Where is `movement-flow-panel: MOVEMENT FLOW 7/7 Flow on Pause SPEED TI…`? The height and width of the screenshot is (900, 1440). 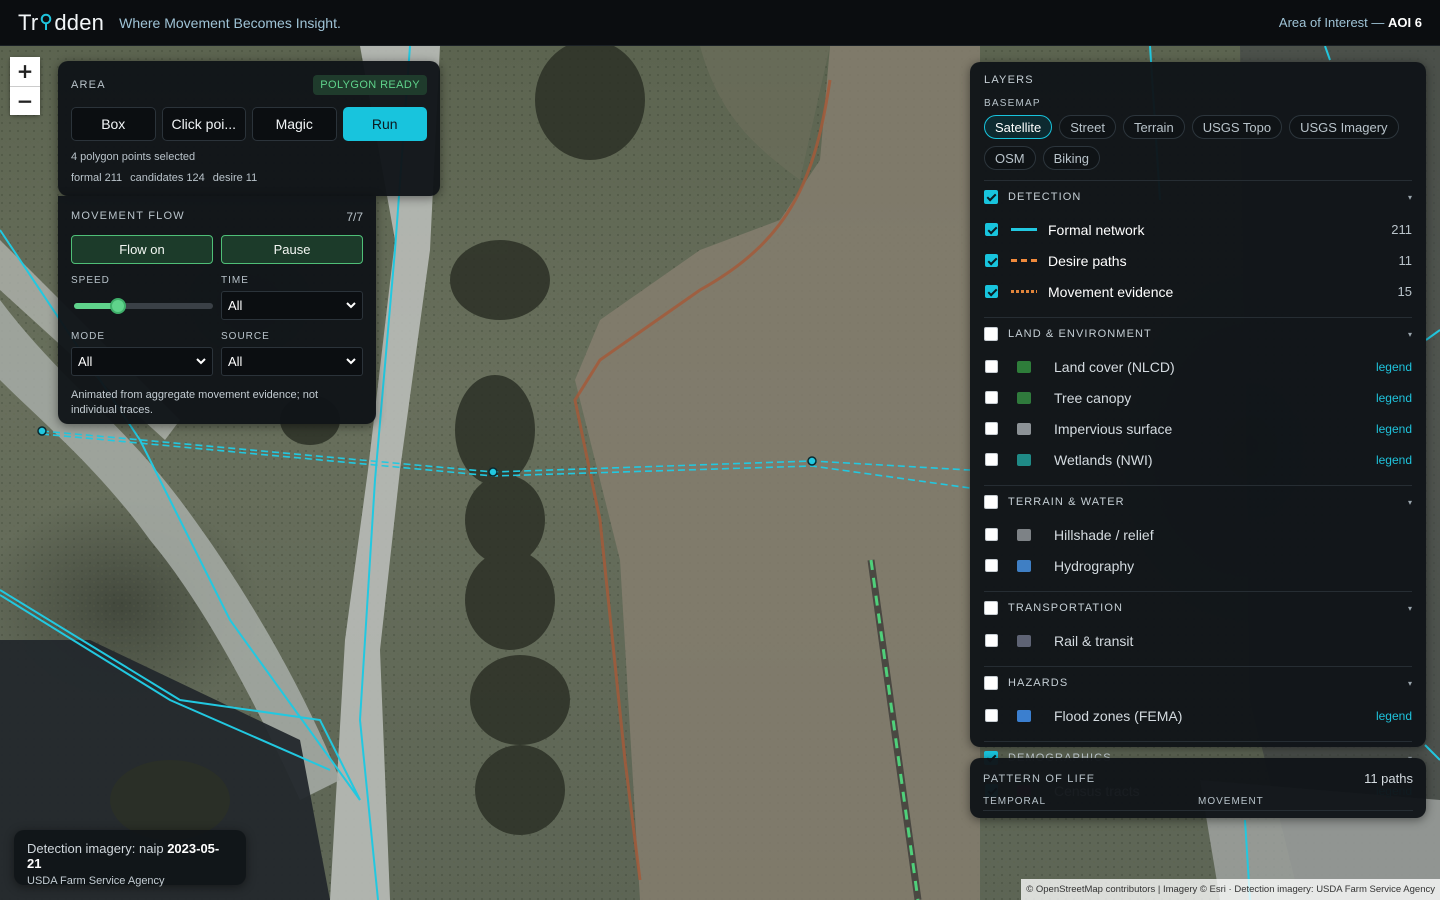
movement-flow-panel: MOVEMENT FLOW 7/7 Flow on Pause SPEED TI… is located at coordinates (217, 310).